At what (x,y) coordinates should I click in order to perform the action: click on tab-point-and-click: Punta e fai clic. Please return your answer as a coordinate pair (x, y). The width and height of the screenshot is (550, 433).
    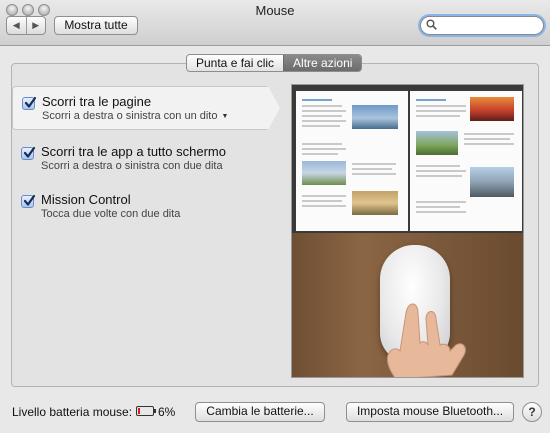
    Looking at the image, I should click on (235, 63).